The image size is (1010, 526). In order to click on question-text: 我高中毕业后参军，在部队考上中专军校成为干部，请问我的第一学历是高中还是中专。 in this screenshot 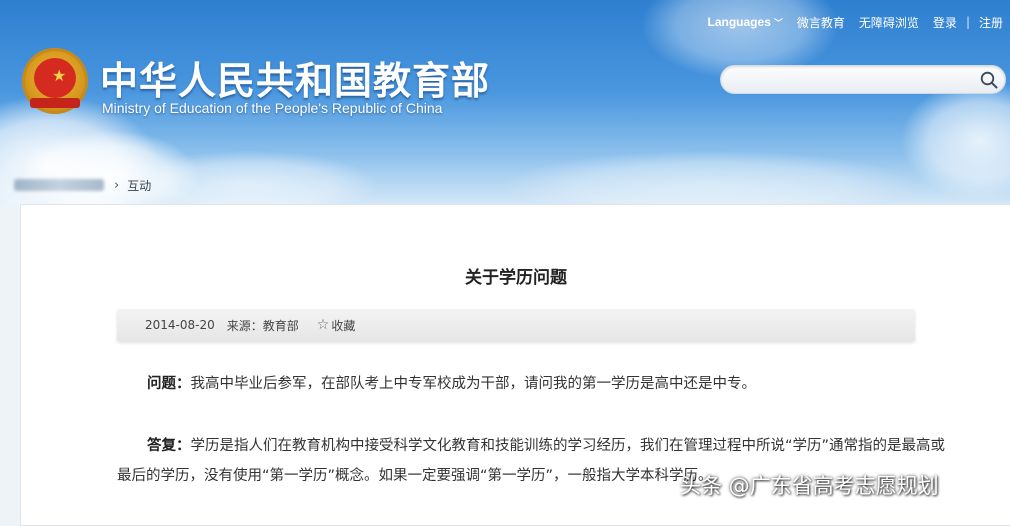, I will do `click(473, 384)`.